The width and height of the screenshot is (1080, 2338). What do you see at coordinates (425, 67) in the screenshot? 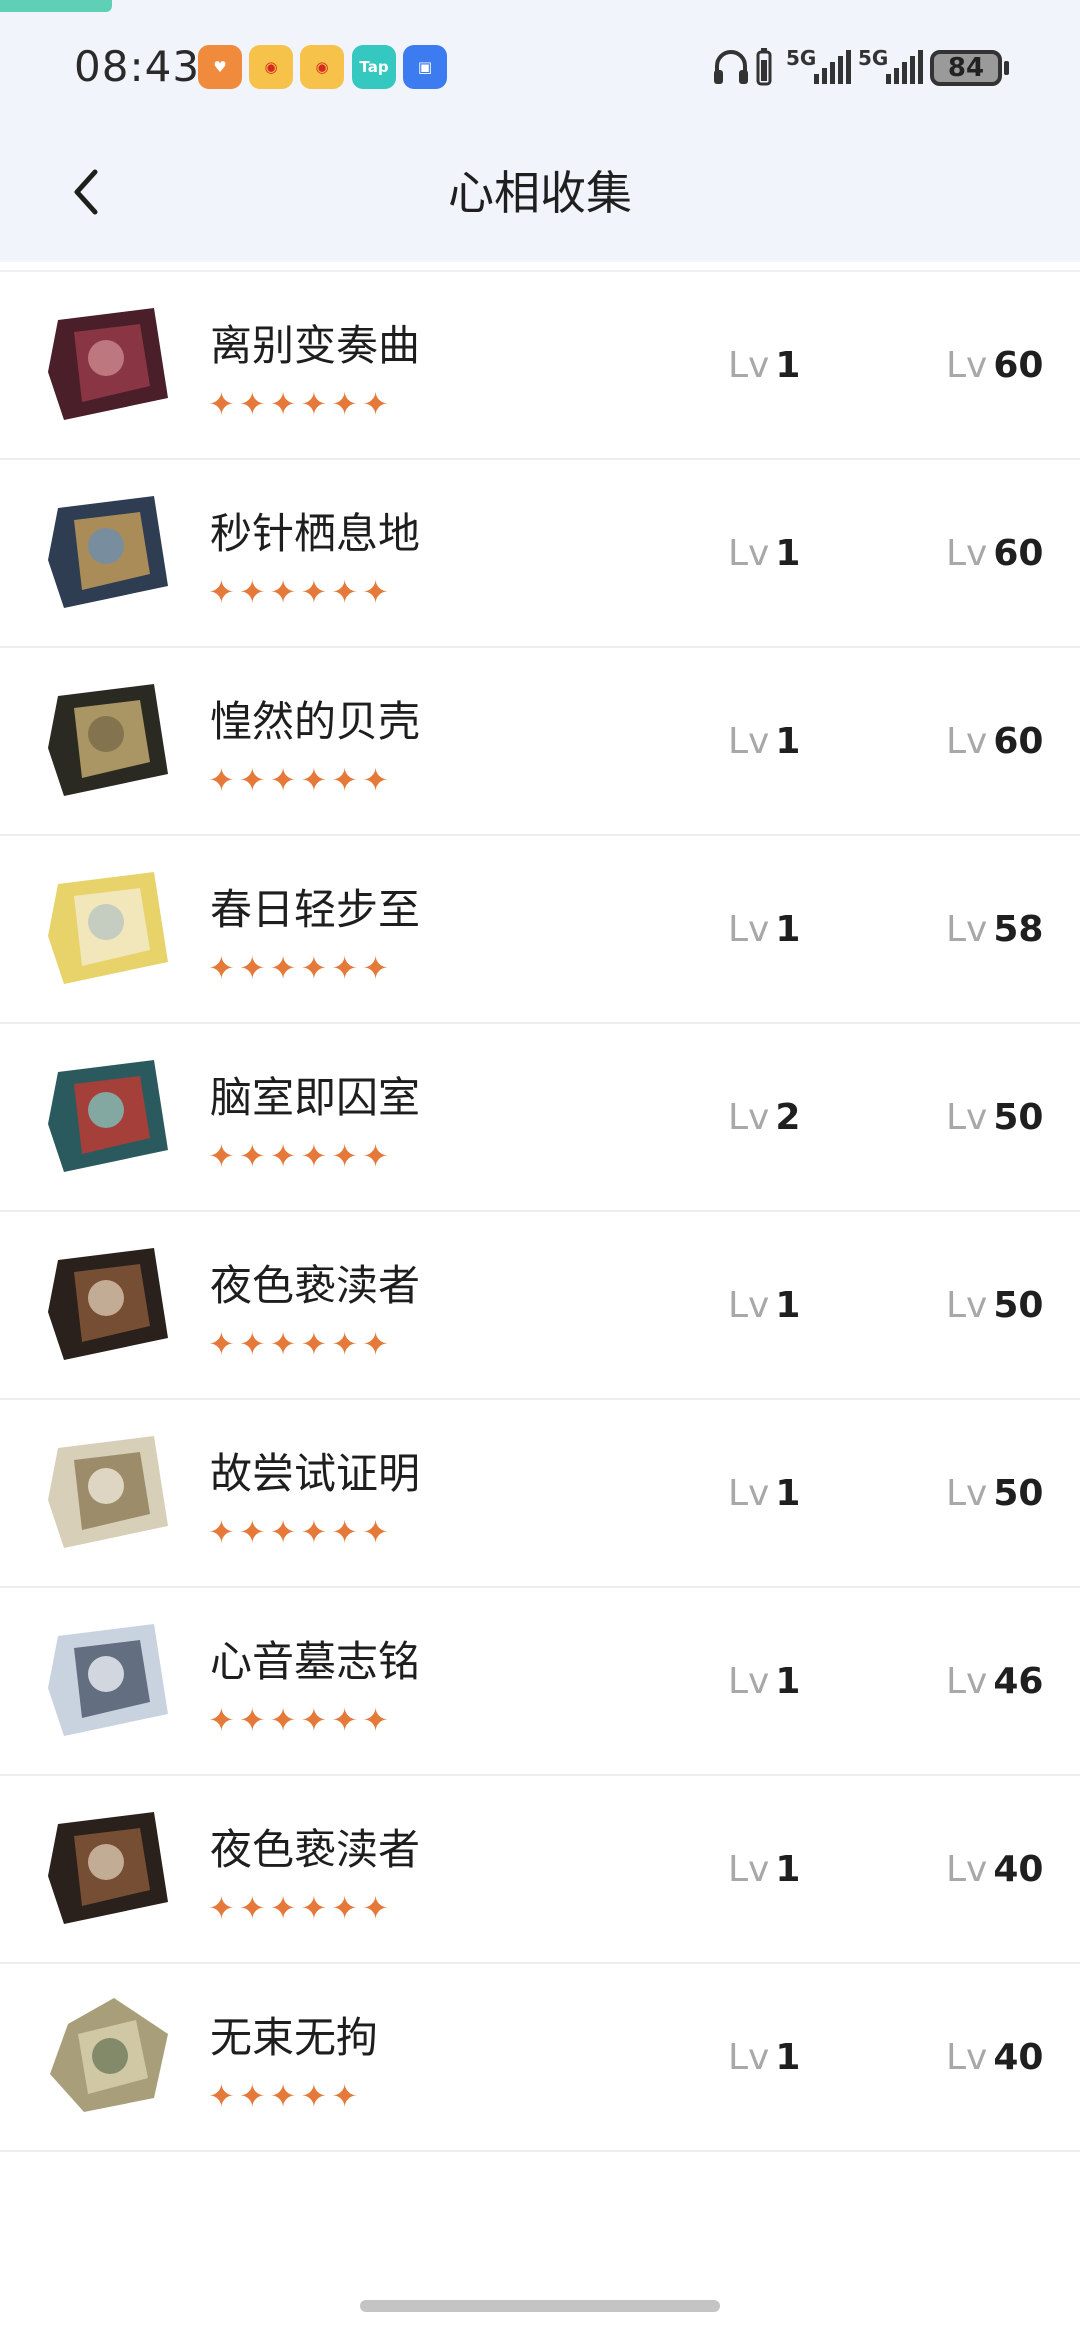
I see `app-market-icon: ▣` at bounding box center [425, 67].